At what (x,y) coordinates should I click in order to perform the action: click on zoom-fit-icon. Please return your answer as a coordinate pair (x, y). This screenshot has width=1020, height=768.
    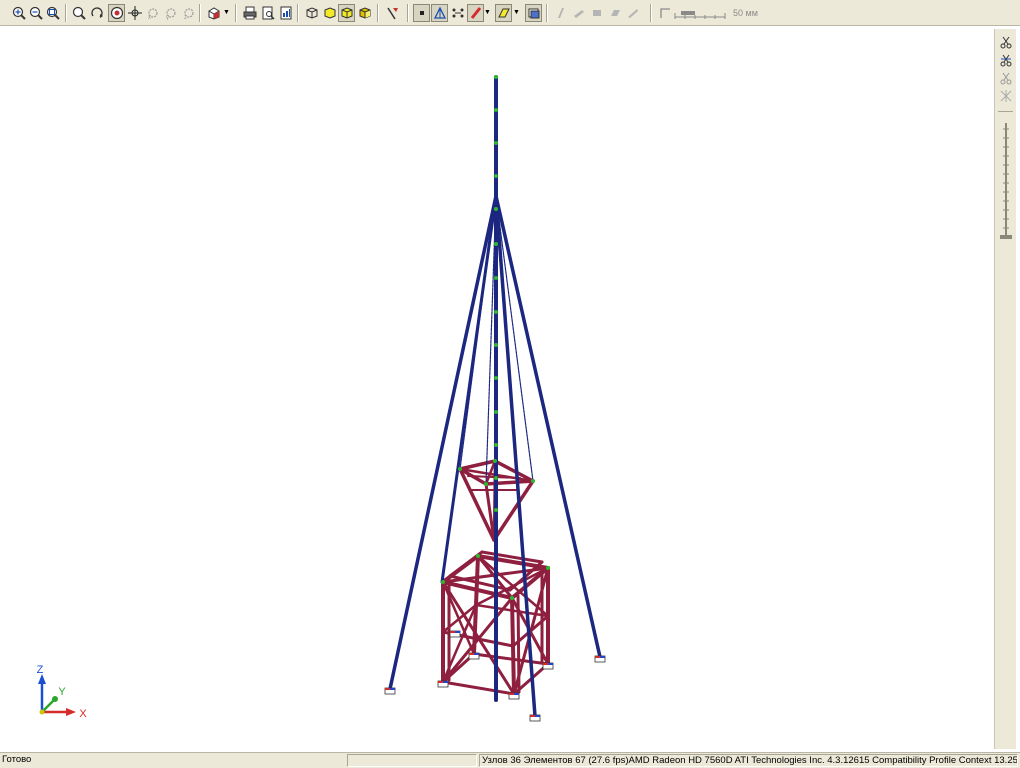
    Looking at the image, I should click on (78, 13).